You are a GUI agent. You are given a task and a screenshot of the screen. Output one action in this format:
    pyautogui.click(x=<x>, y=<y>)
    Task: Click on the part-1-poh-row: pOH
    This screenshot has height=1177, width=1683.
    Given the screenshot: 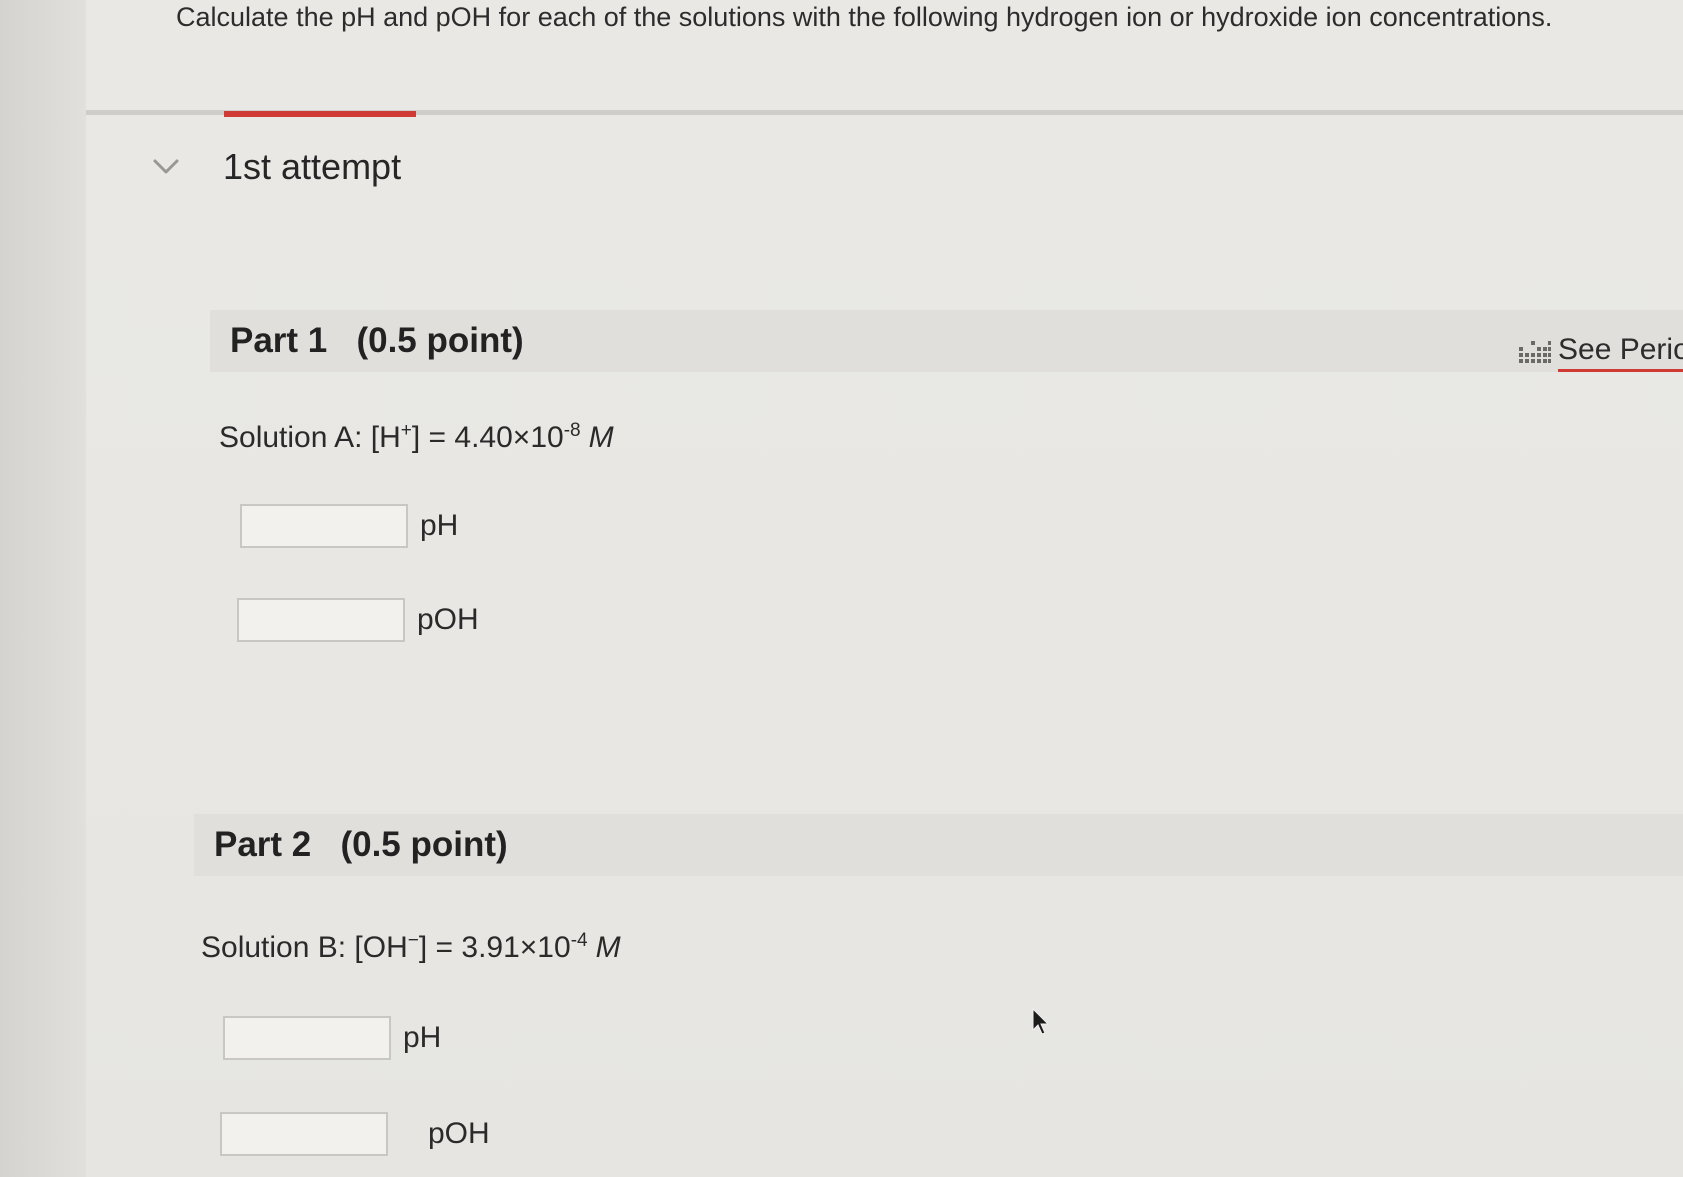 What is the action you would take?
    pyautogui.click(x=358, y=620)
    